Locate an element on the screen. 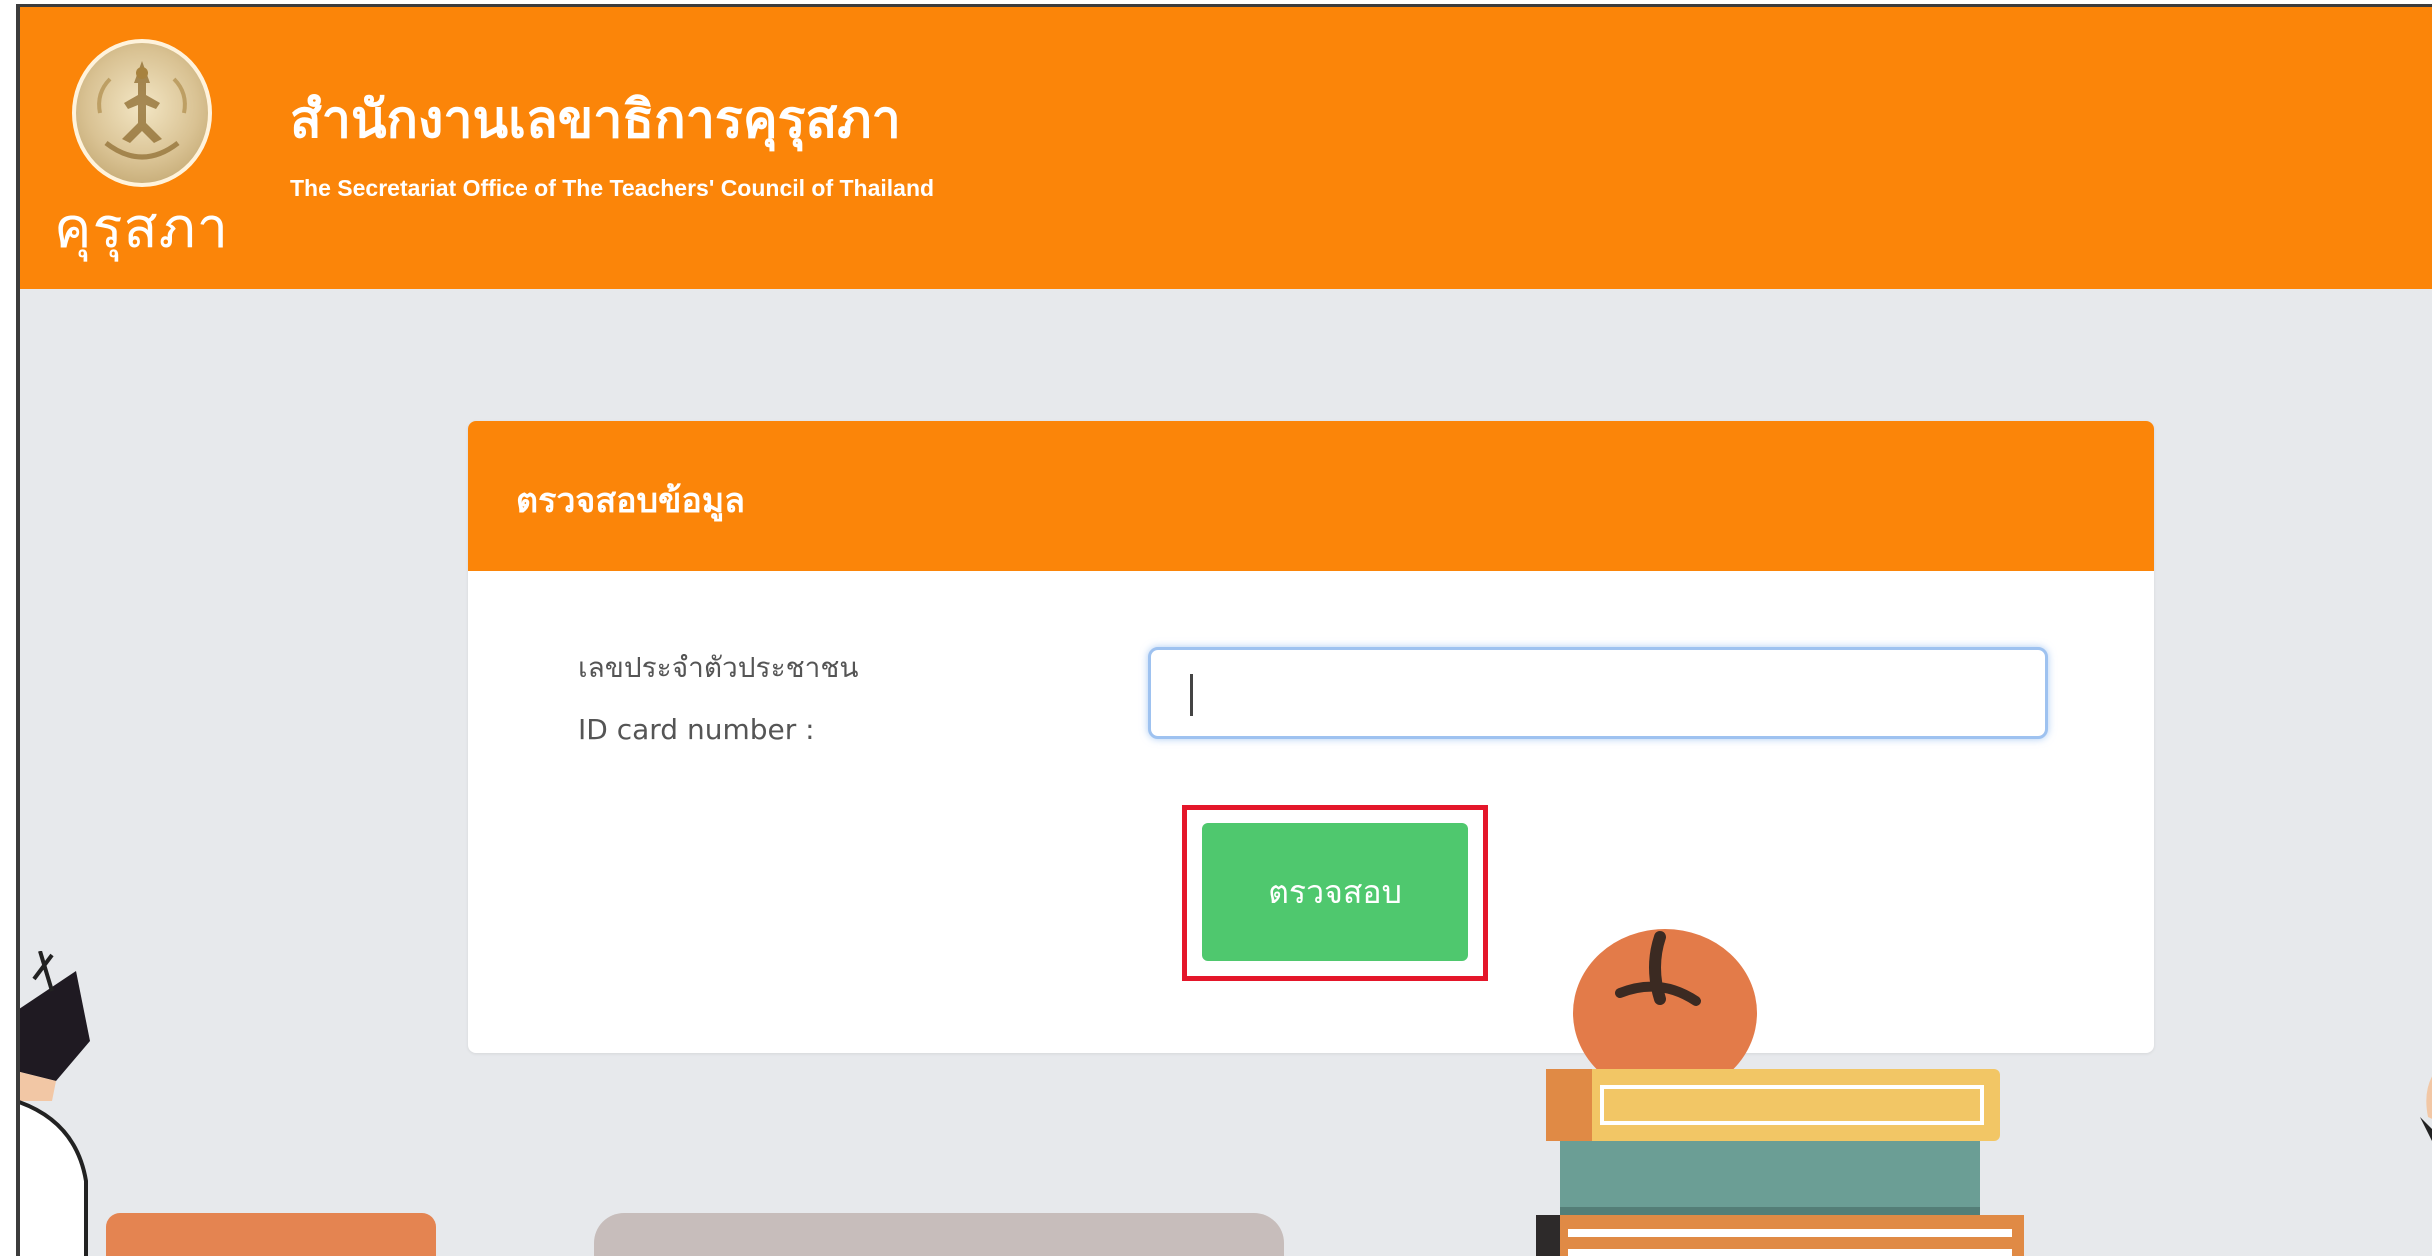 Image resolution: width=2432 pixels, height=1256 pixels. decor-bar-left is located at coordinates (271, 1234).